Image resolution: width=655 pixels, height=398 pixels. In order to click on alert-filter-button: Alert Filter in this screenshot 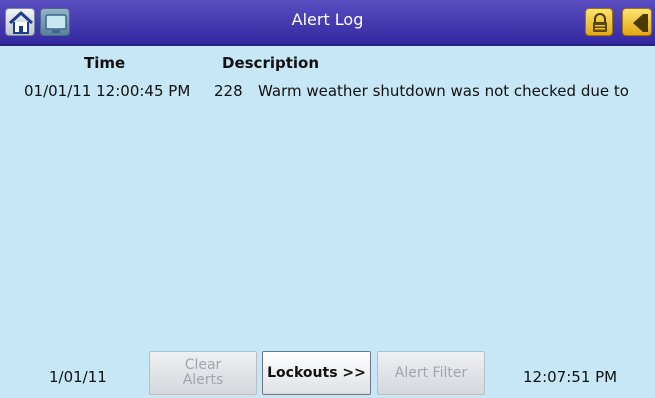, I will do `click(431, 373)`.